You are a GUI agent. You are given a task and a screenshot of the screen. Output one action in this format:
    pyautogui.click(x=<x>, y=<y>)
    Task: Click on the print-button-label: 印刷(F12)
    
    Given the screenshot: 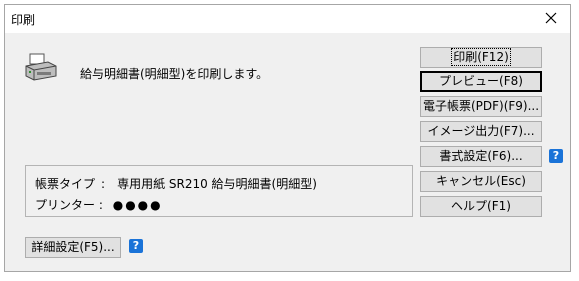 What is the action you would take?
    pyautogui.click(x=481, y=57)
    